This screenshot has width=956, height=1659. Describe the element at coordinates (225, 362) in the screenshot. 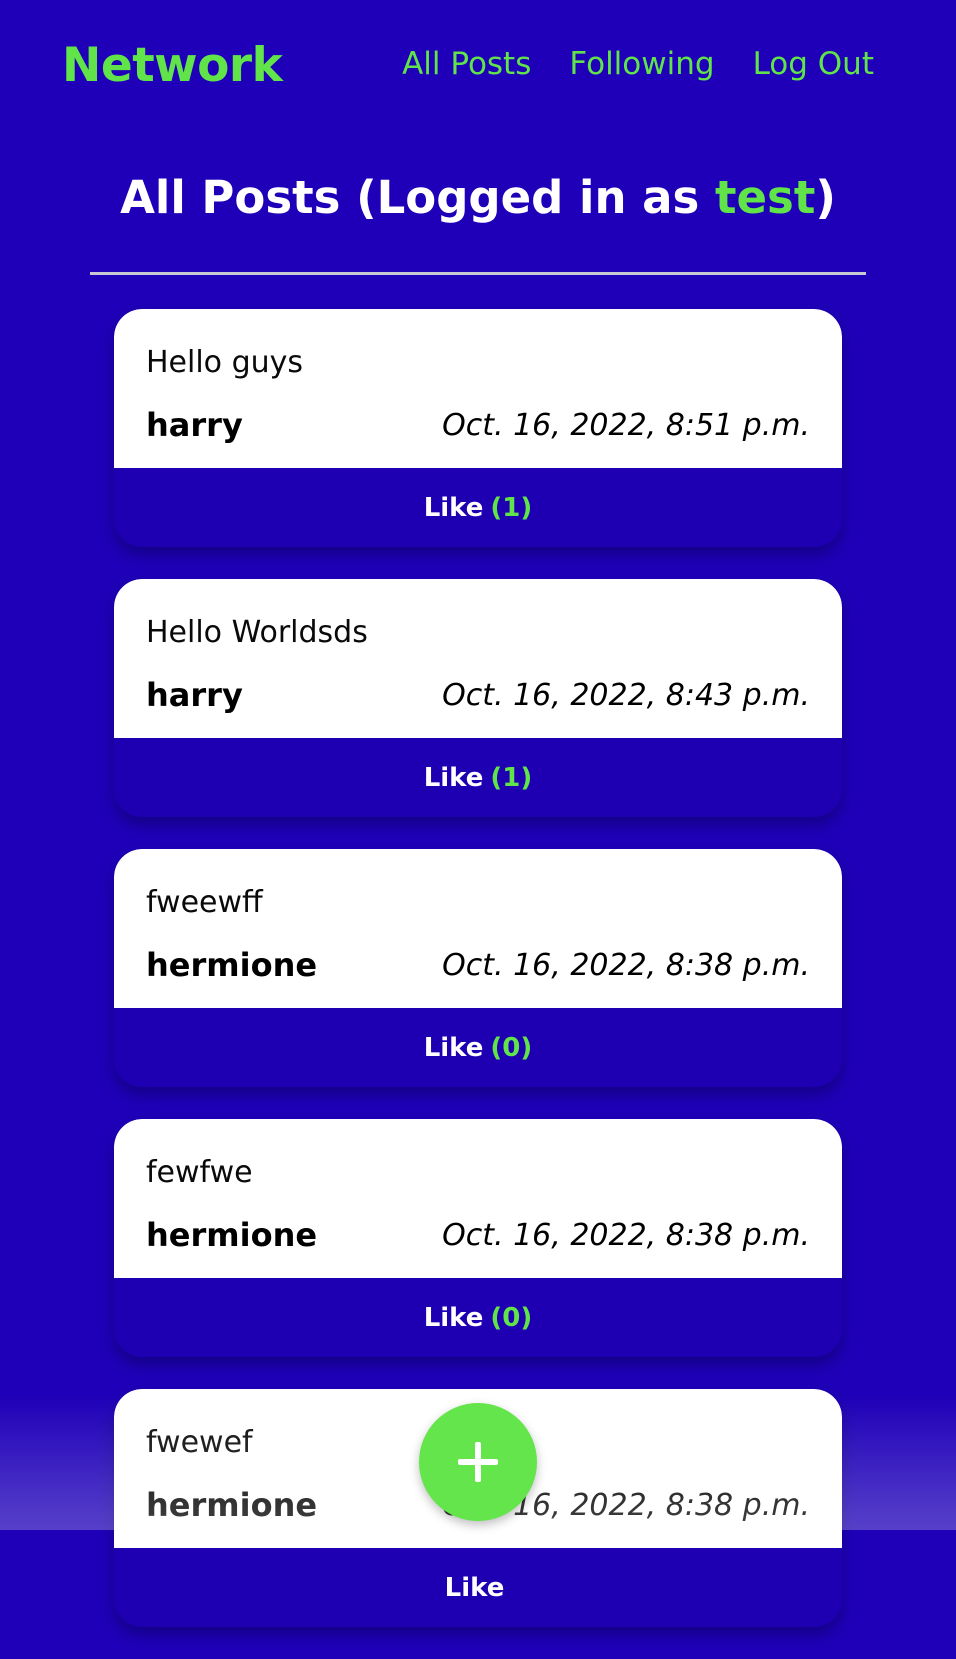

I see `post-content: Hello guys` at that location.